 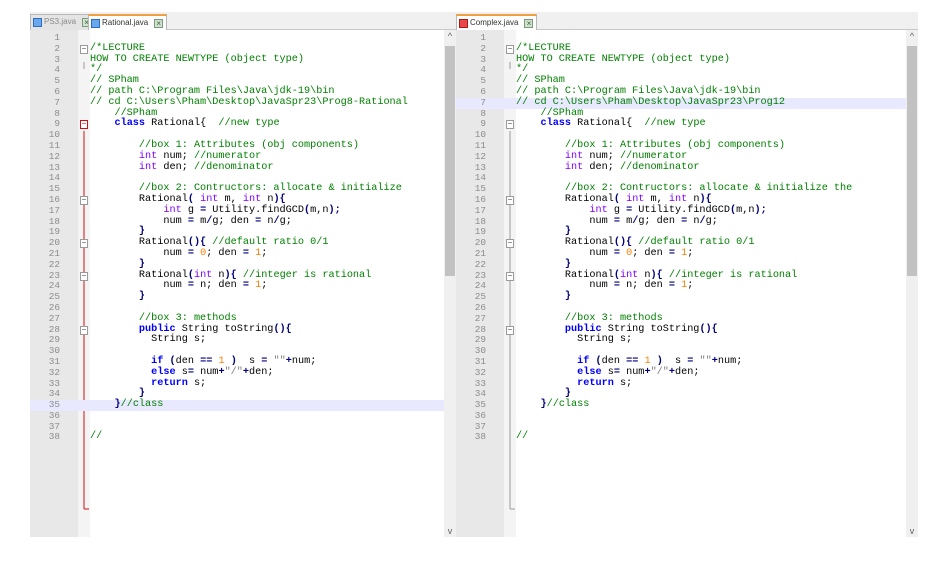 I want to click on tab-label: Rational.java, so click(x=125, y=22).